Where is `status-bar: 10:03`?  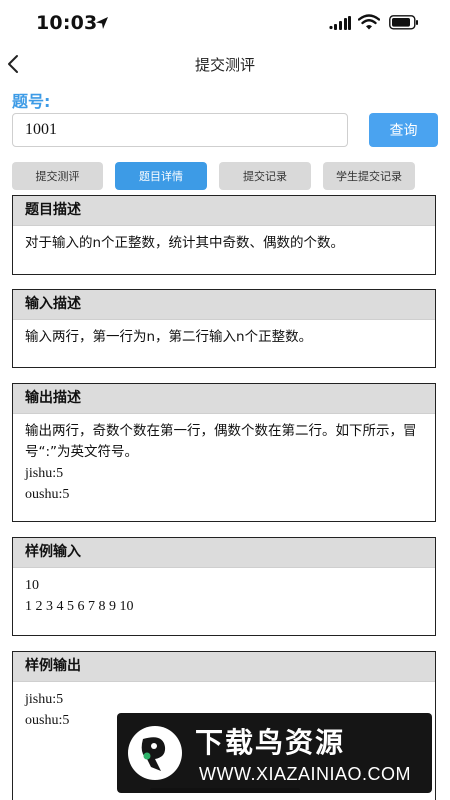
status-bar: 10:03 is located at coordinates (225, 22).